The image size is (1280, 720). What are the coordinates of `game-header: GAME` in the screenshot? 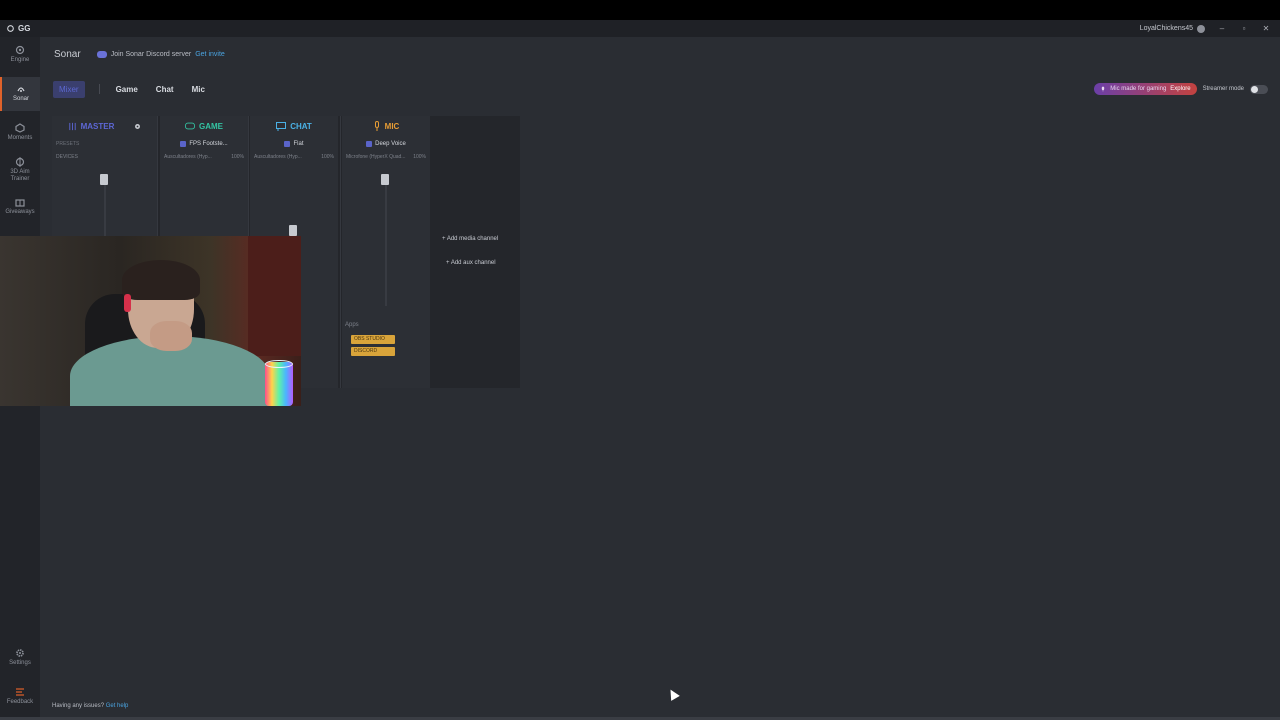 It's located at (204, 126).